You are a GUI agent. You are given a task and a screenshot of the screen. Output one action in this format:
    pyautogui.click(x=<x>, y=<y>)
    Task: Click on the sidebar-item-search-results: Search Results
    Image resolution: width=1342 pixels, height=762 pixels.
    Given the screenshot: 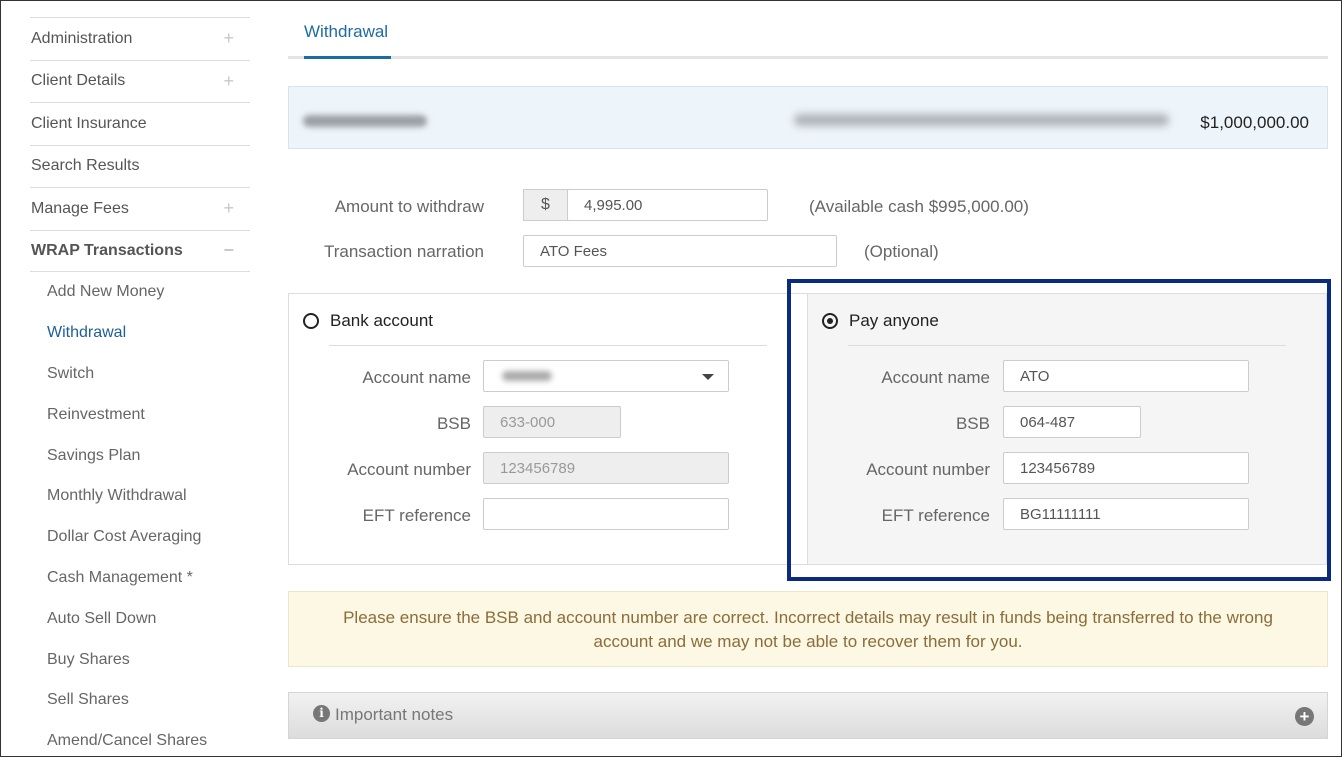 What is the action you would take?
    pyautogui.click(x=140, y=166)
    